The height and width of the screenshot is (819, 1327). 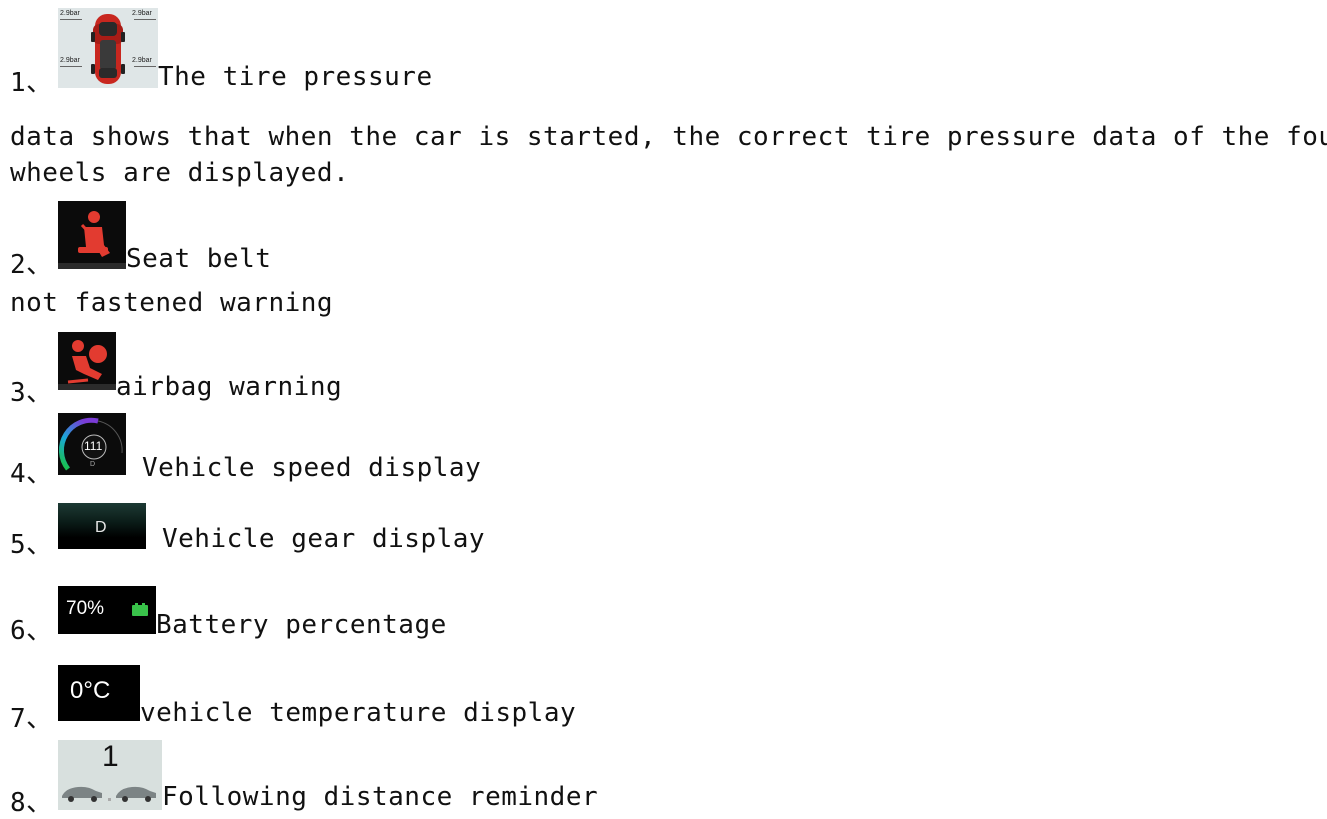 What do you see at coordinates (140, 609) in the screenshot?
I see `battery-glyph` at bounding box center [140, 609].